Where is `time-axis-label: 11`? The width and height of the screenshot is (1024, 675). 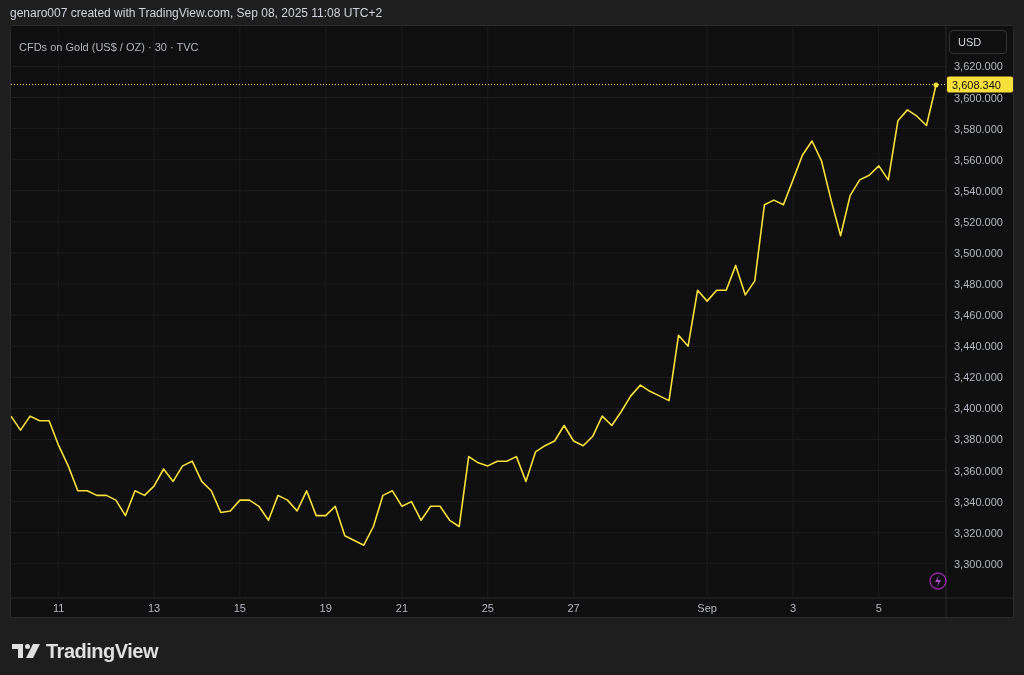 time-axis-label: 11 is located at coordinates (58, 608).